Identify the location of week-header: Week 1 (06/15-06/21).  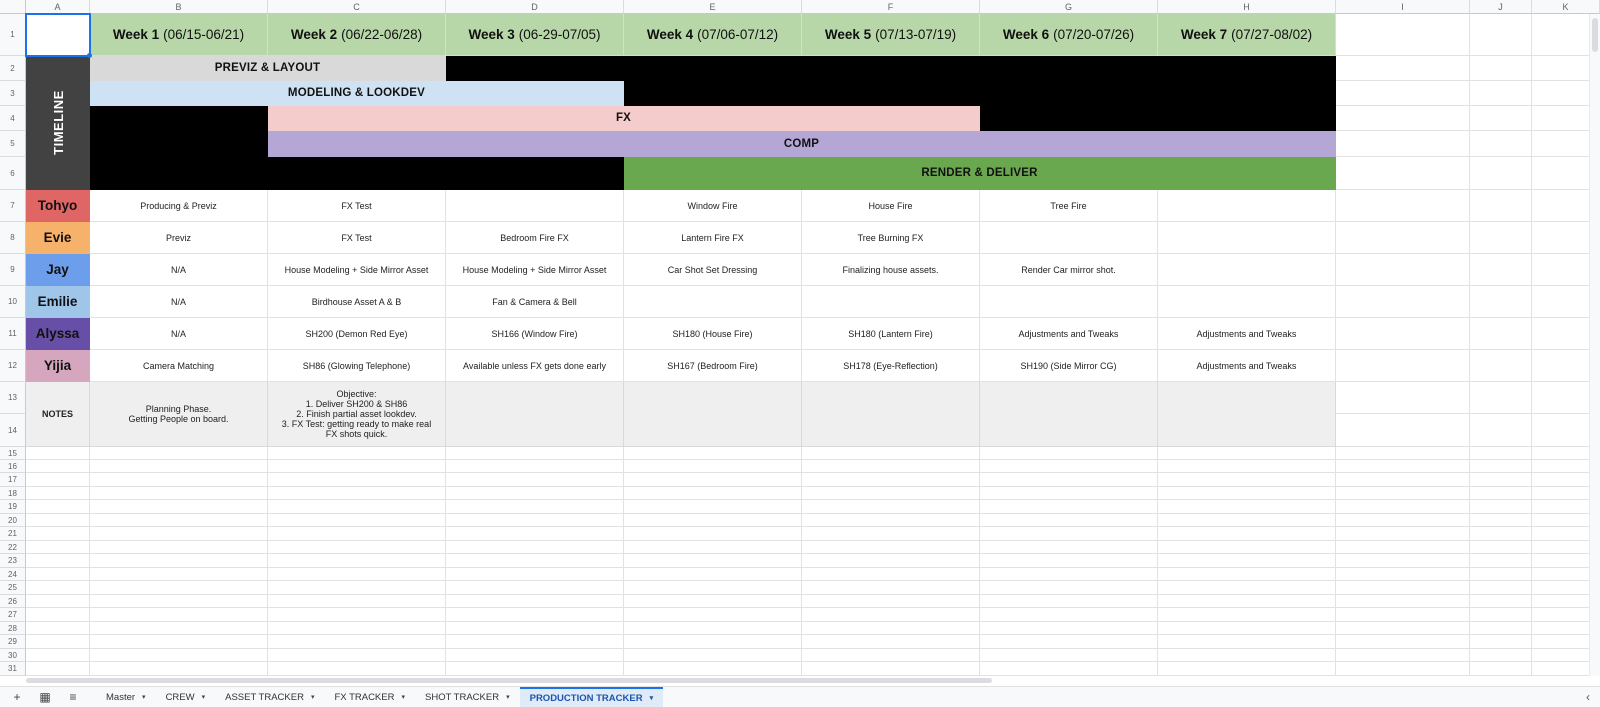
(179, 35).